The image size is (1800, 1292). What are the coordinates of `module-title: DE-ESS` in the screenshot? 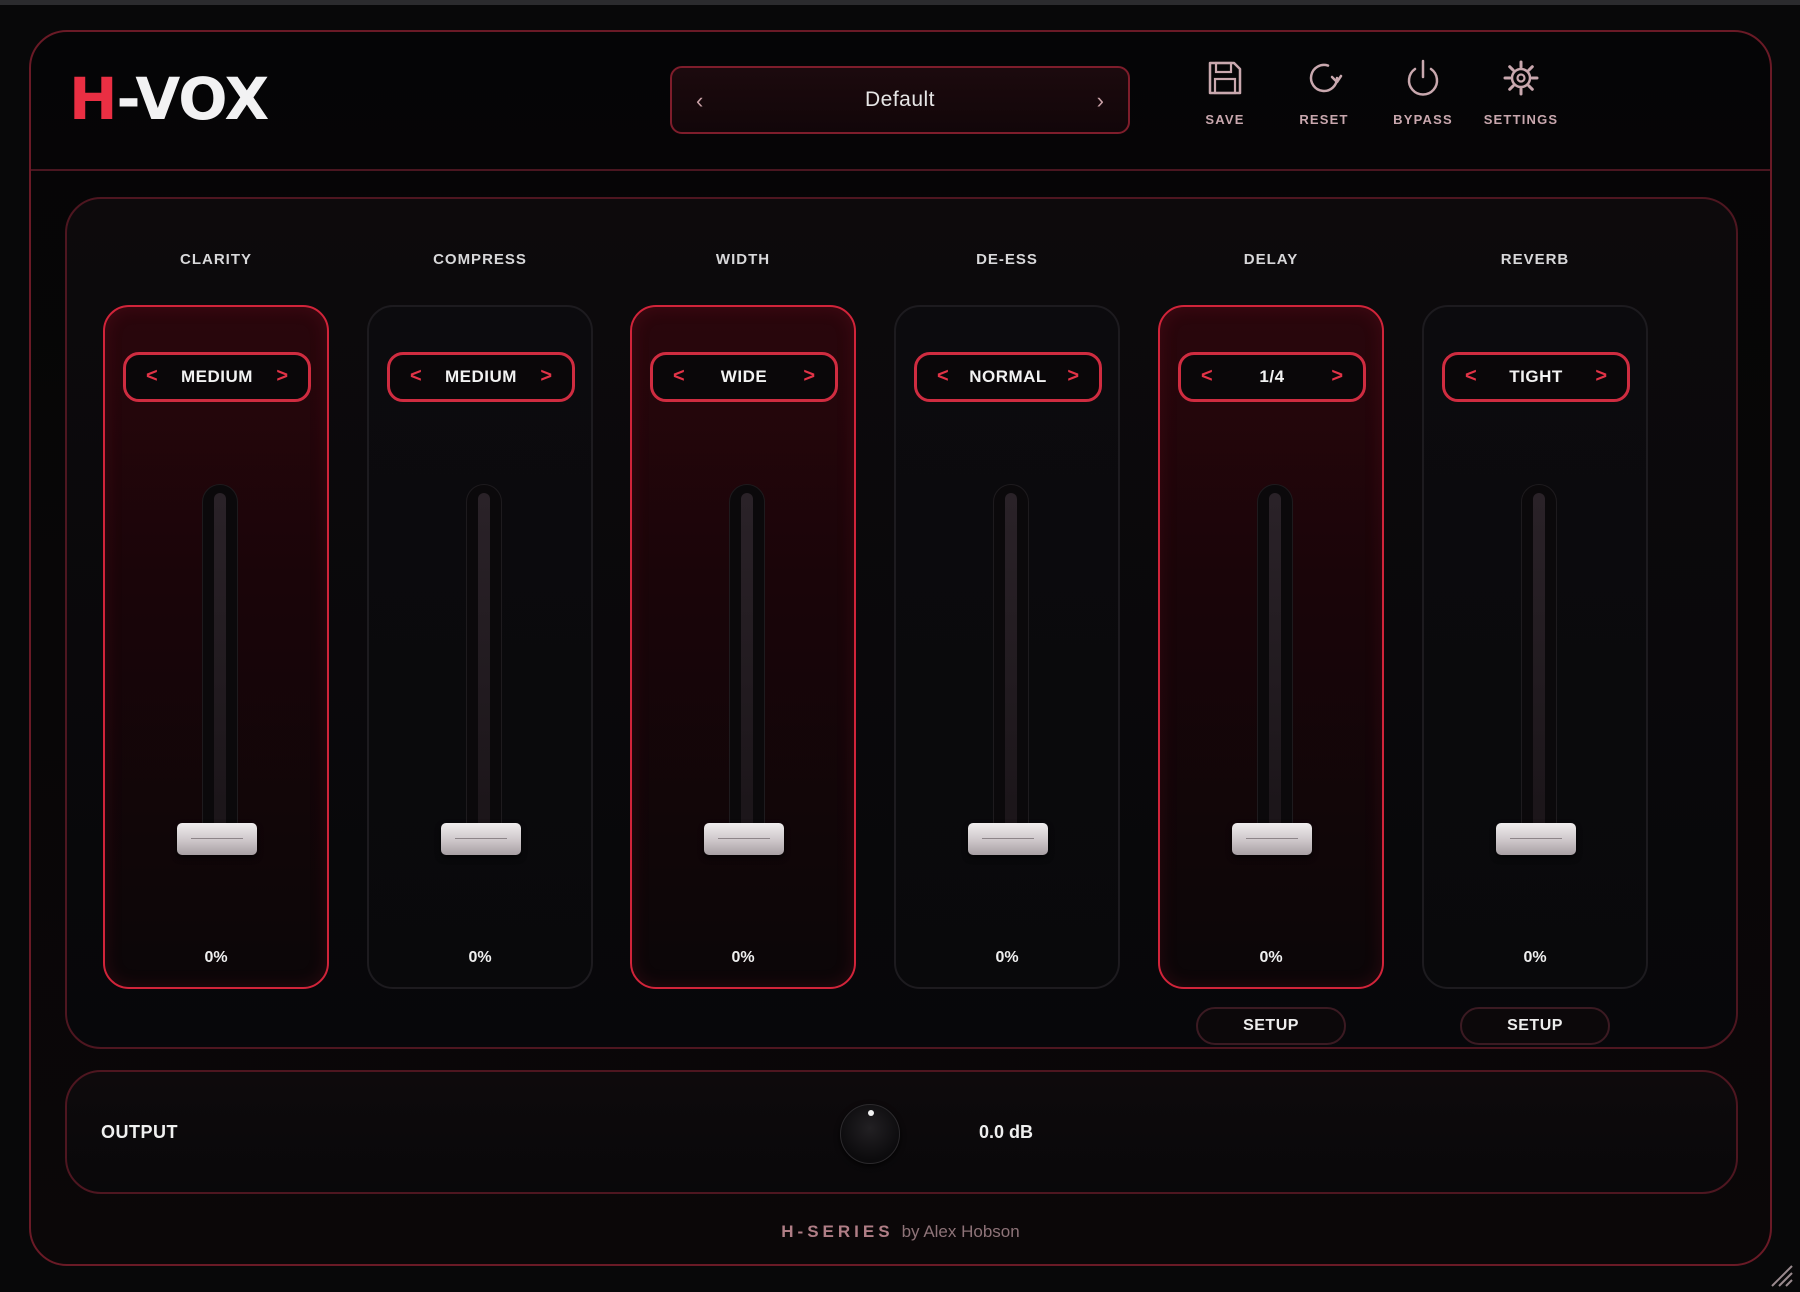 It's located at (1007, 259).